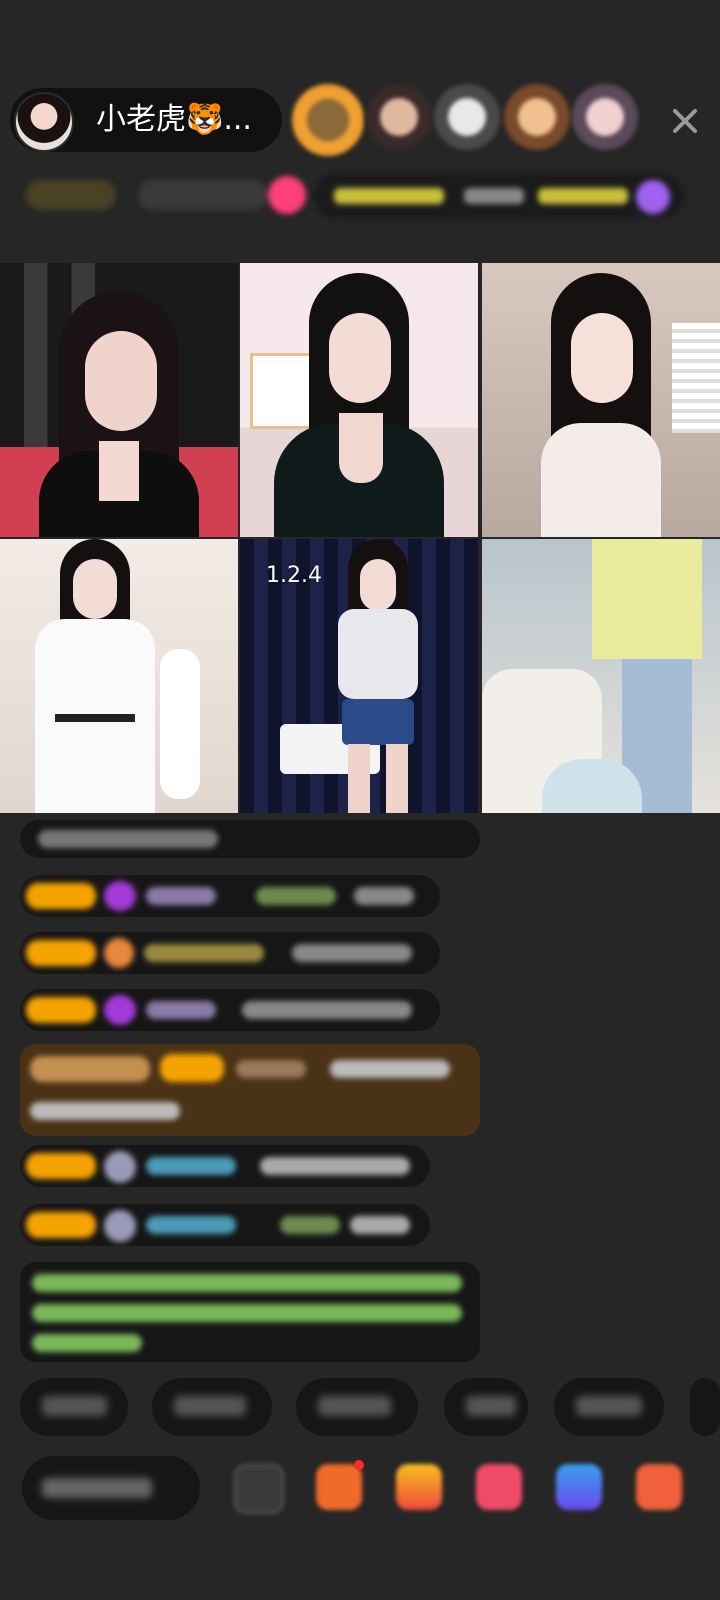 The height and width of the screenshot is (1600, 720). What do you see at coordinates (119, 953) in the screenshot?
I see `fan-badge-icon` at bounding box center [119, 953].